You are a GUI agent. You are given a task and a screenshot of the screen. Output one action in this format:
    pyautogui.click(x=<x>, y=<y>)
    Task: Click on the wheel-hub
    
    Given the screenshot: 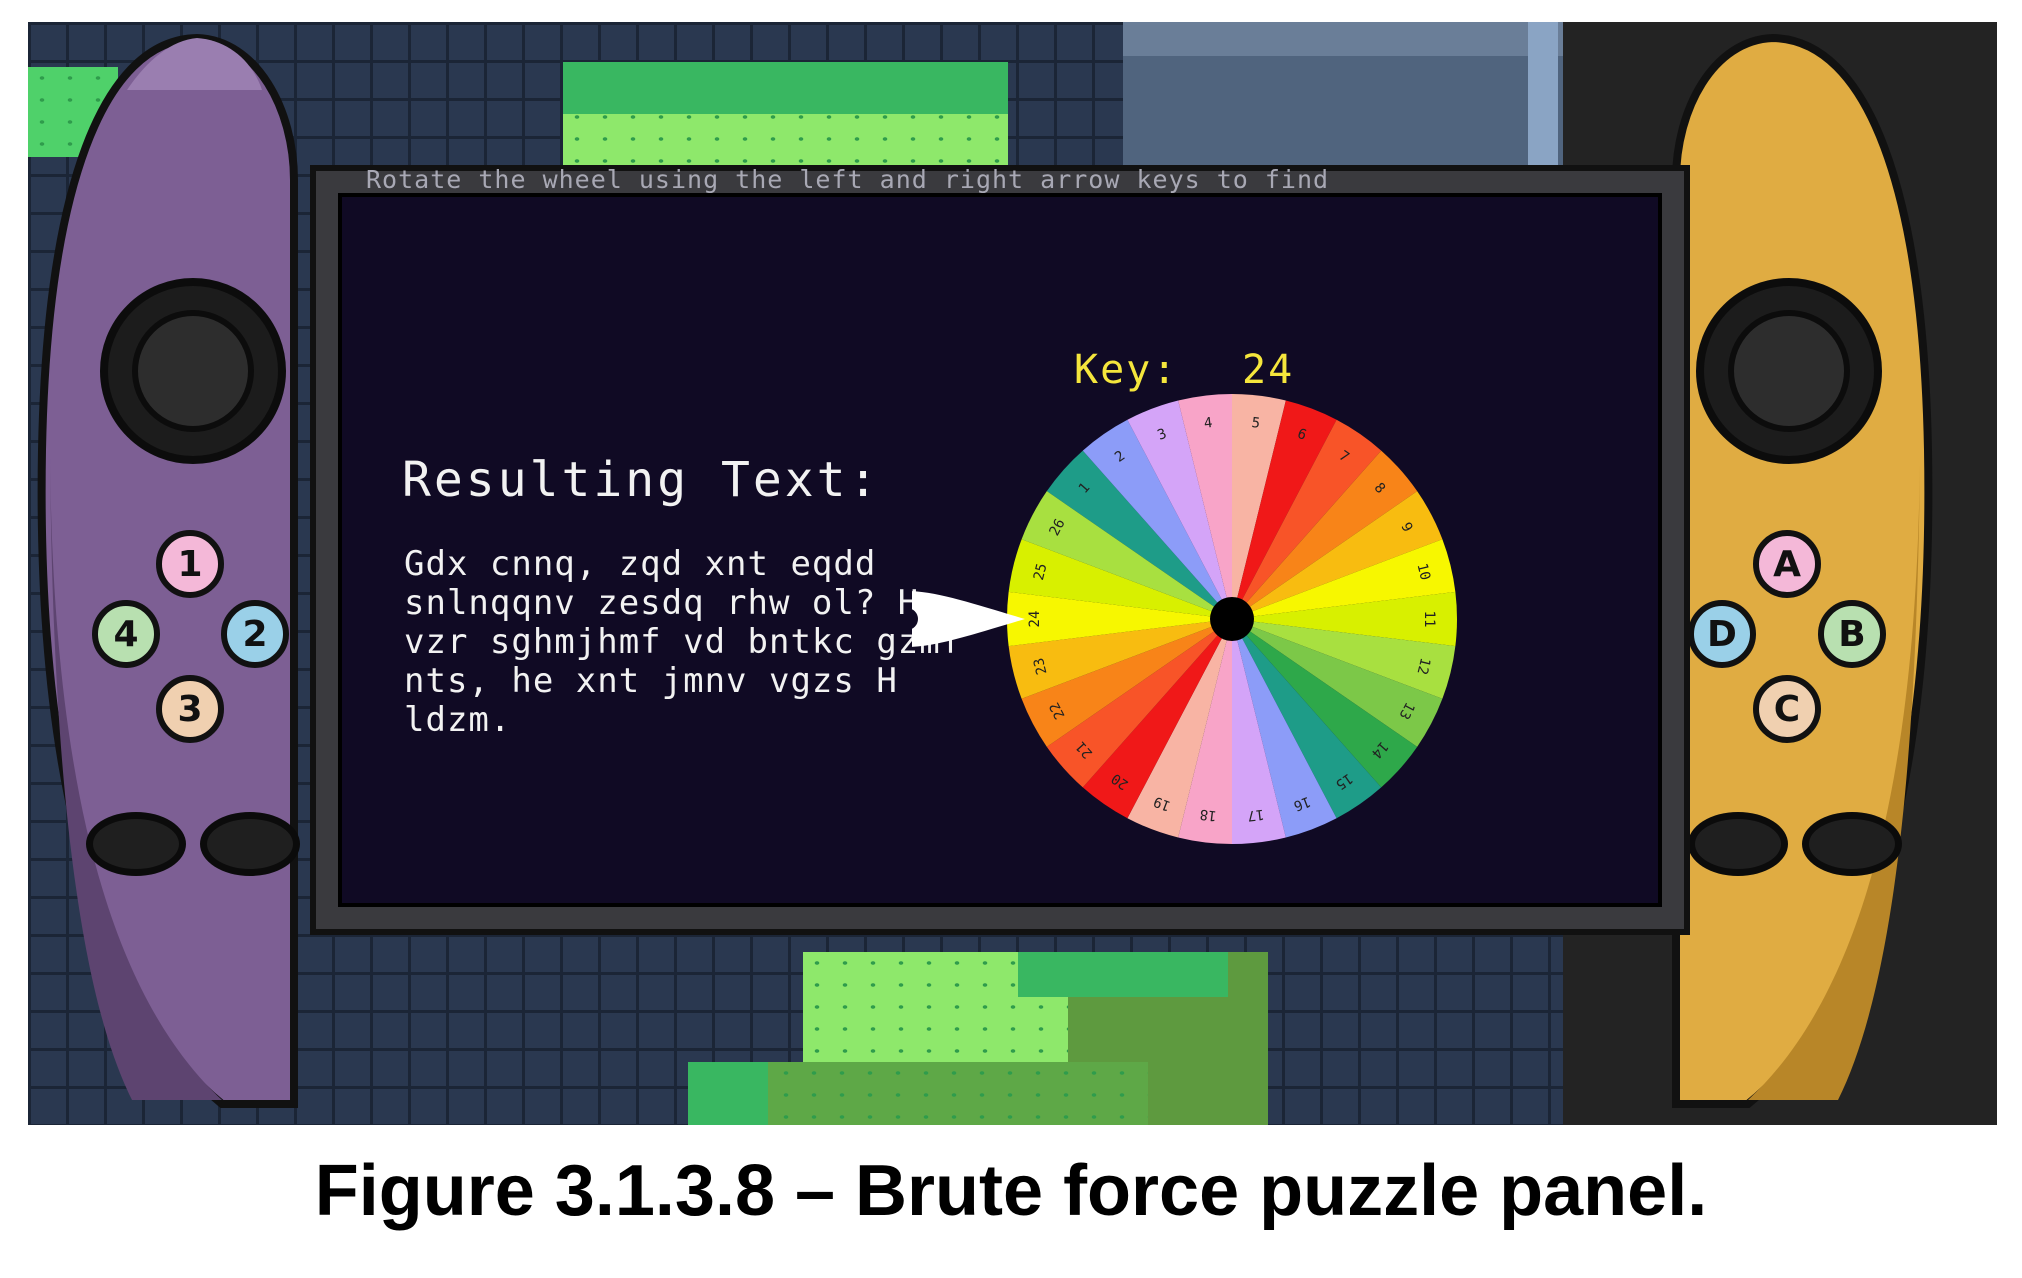 What is the action you would take?
    pyautogui.click(x=1232, y=619)
    